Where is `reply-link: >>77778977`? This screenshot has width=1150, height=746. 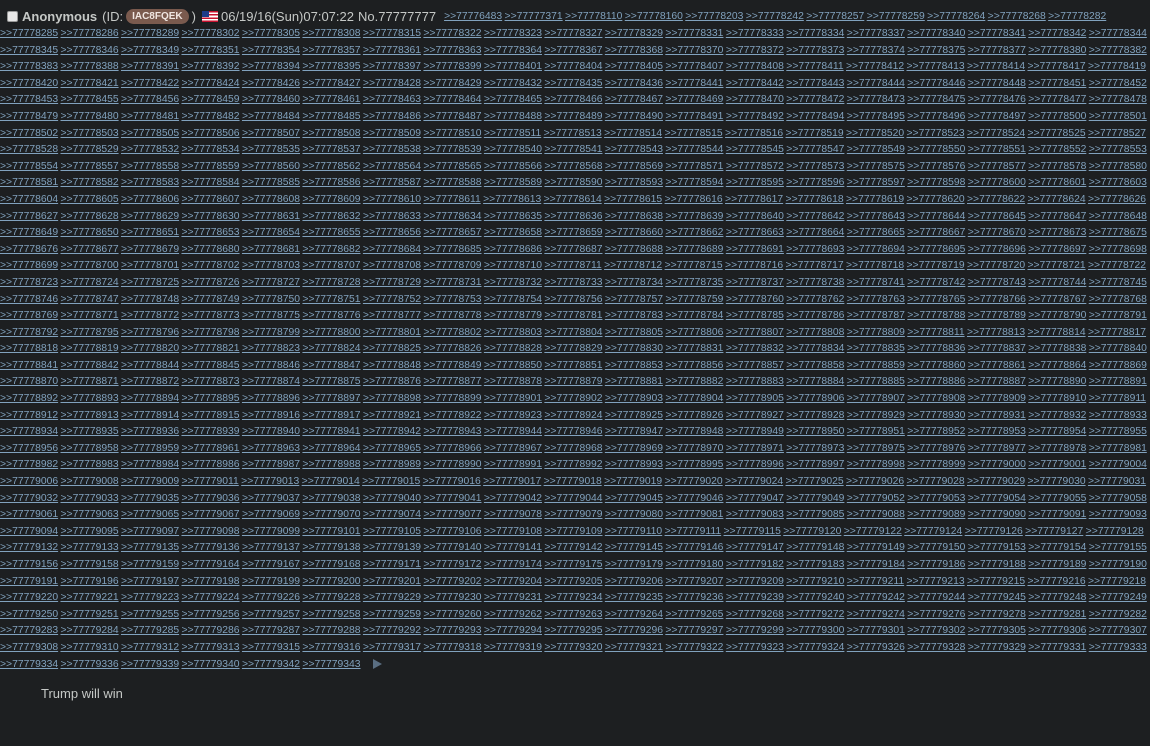
reply-link: >>77778977 is located at coordinates (997, 448).